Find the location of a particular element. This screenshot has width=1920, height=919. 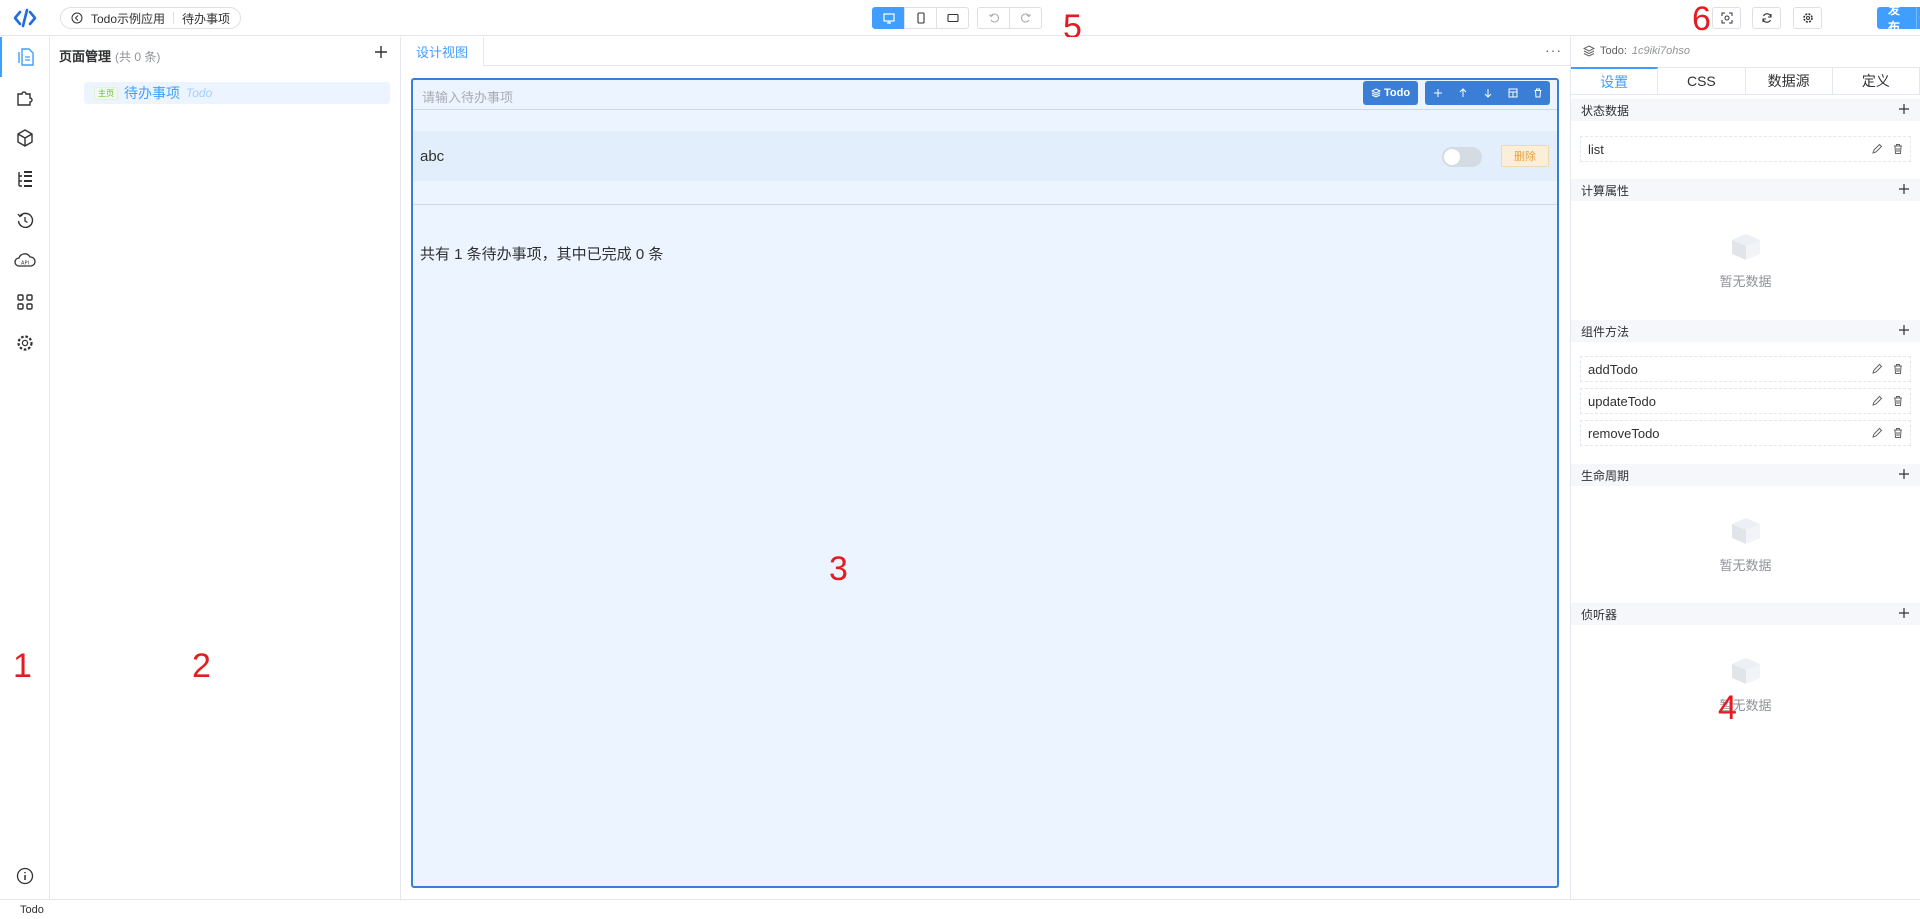

mobile-icon is located at coordinates (920, 18).